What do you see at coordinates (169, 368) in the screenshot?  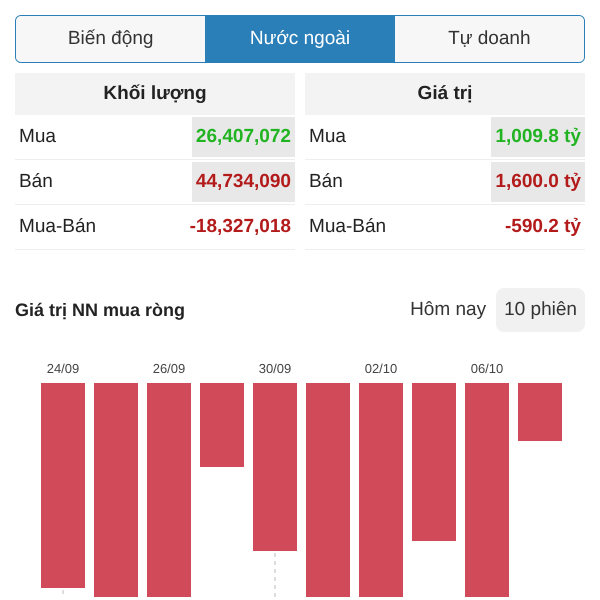 I see `date-label: 26/09` at bounding box center [169, 368].